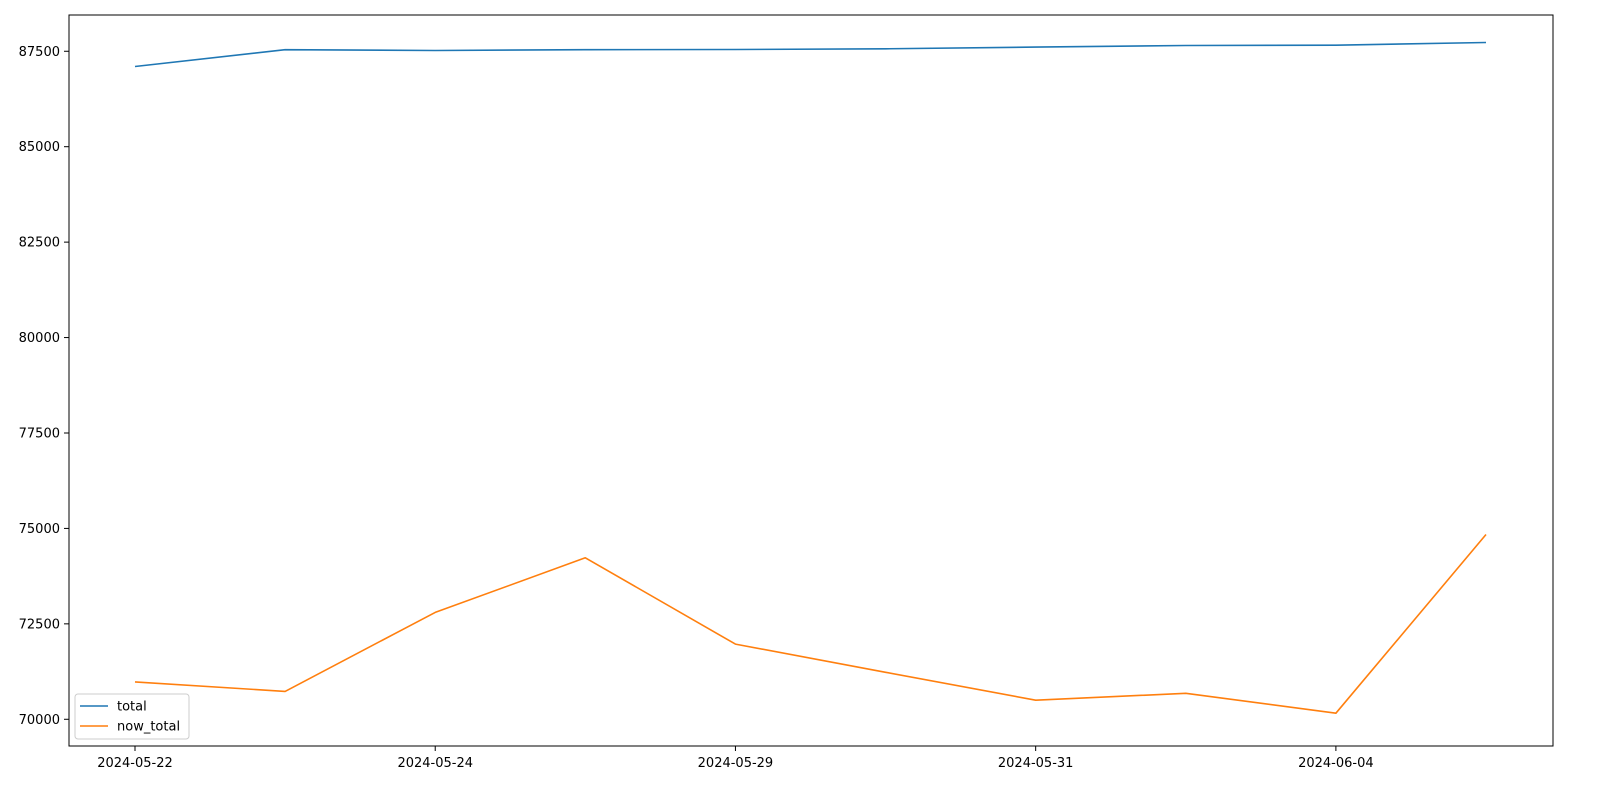  Describe the element at coordinates (39, 147) in the screenshot. I see `y-tick-label: 85000` at that location.